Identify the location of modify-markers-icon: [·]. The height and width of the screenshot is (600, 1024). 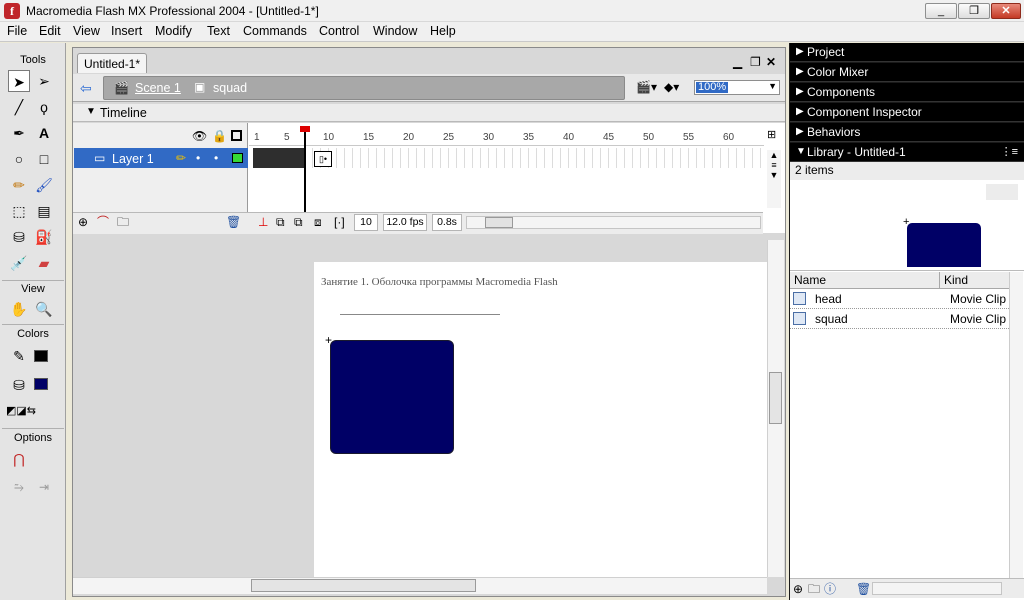
(339, 222).